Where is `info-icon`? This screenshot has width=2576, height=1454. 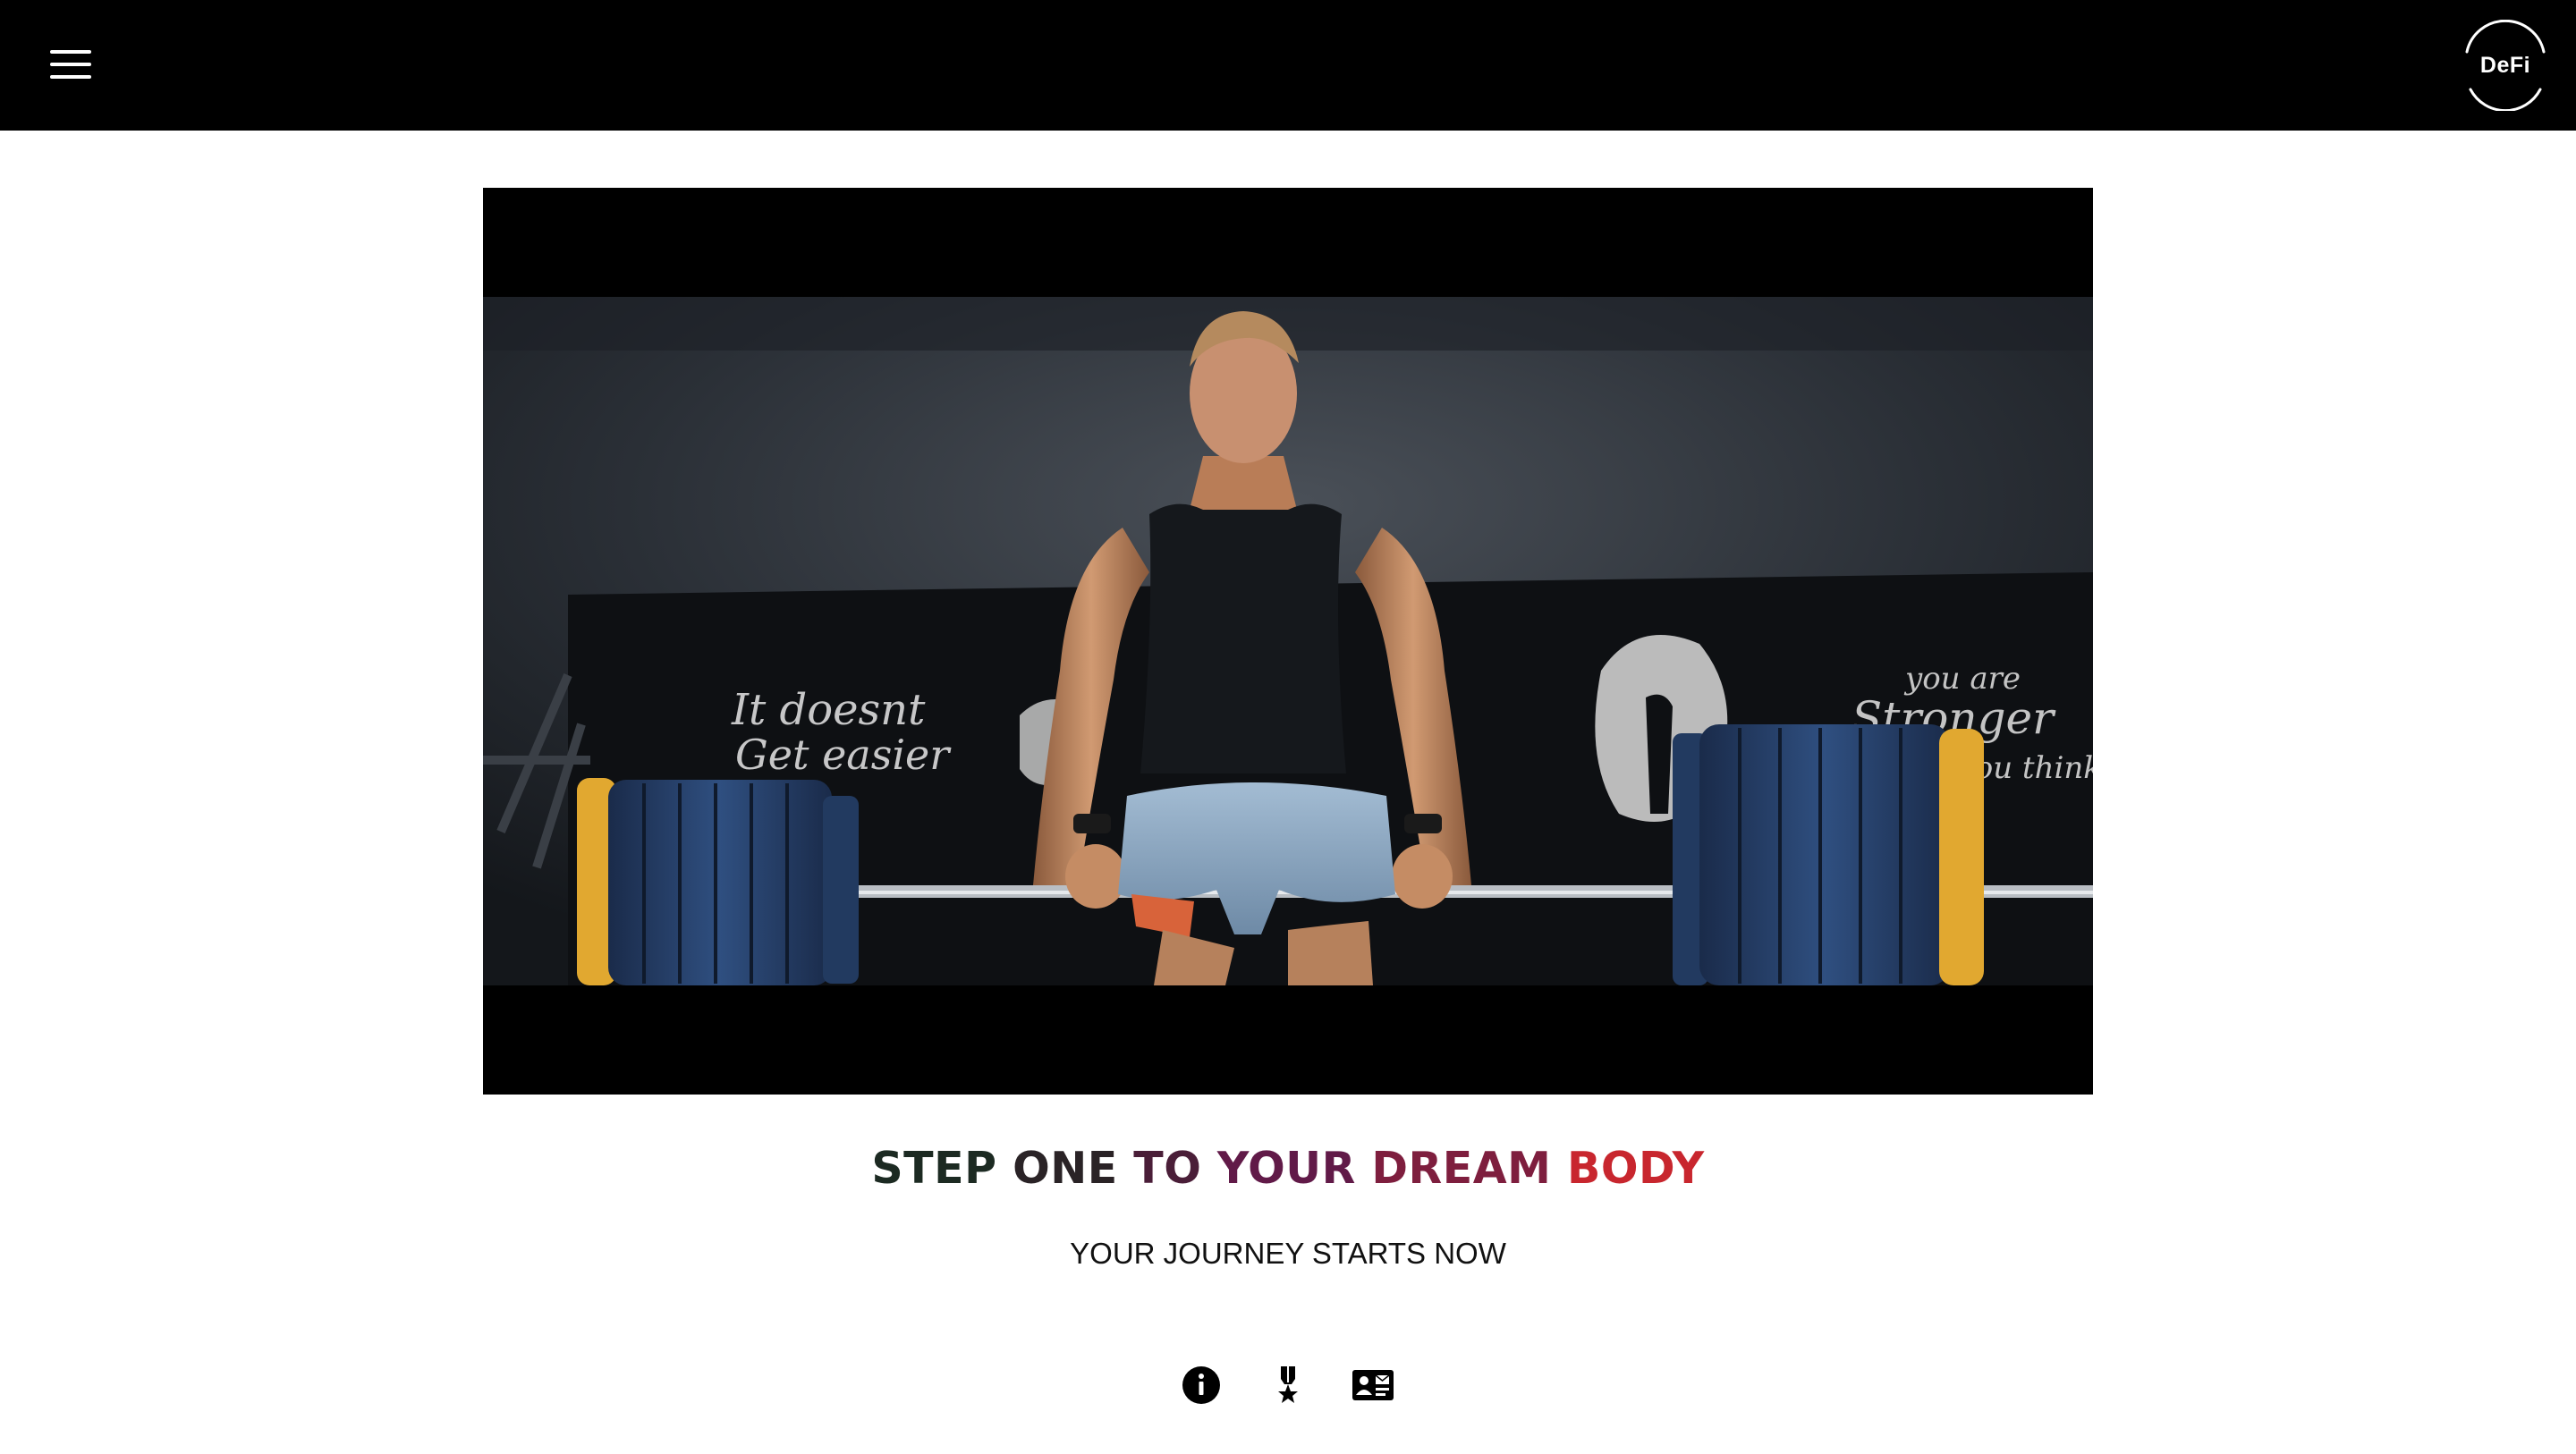 info-icon is located at coordinates (1201, 1386).